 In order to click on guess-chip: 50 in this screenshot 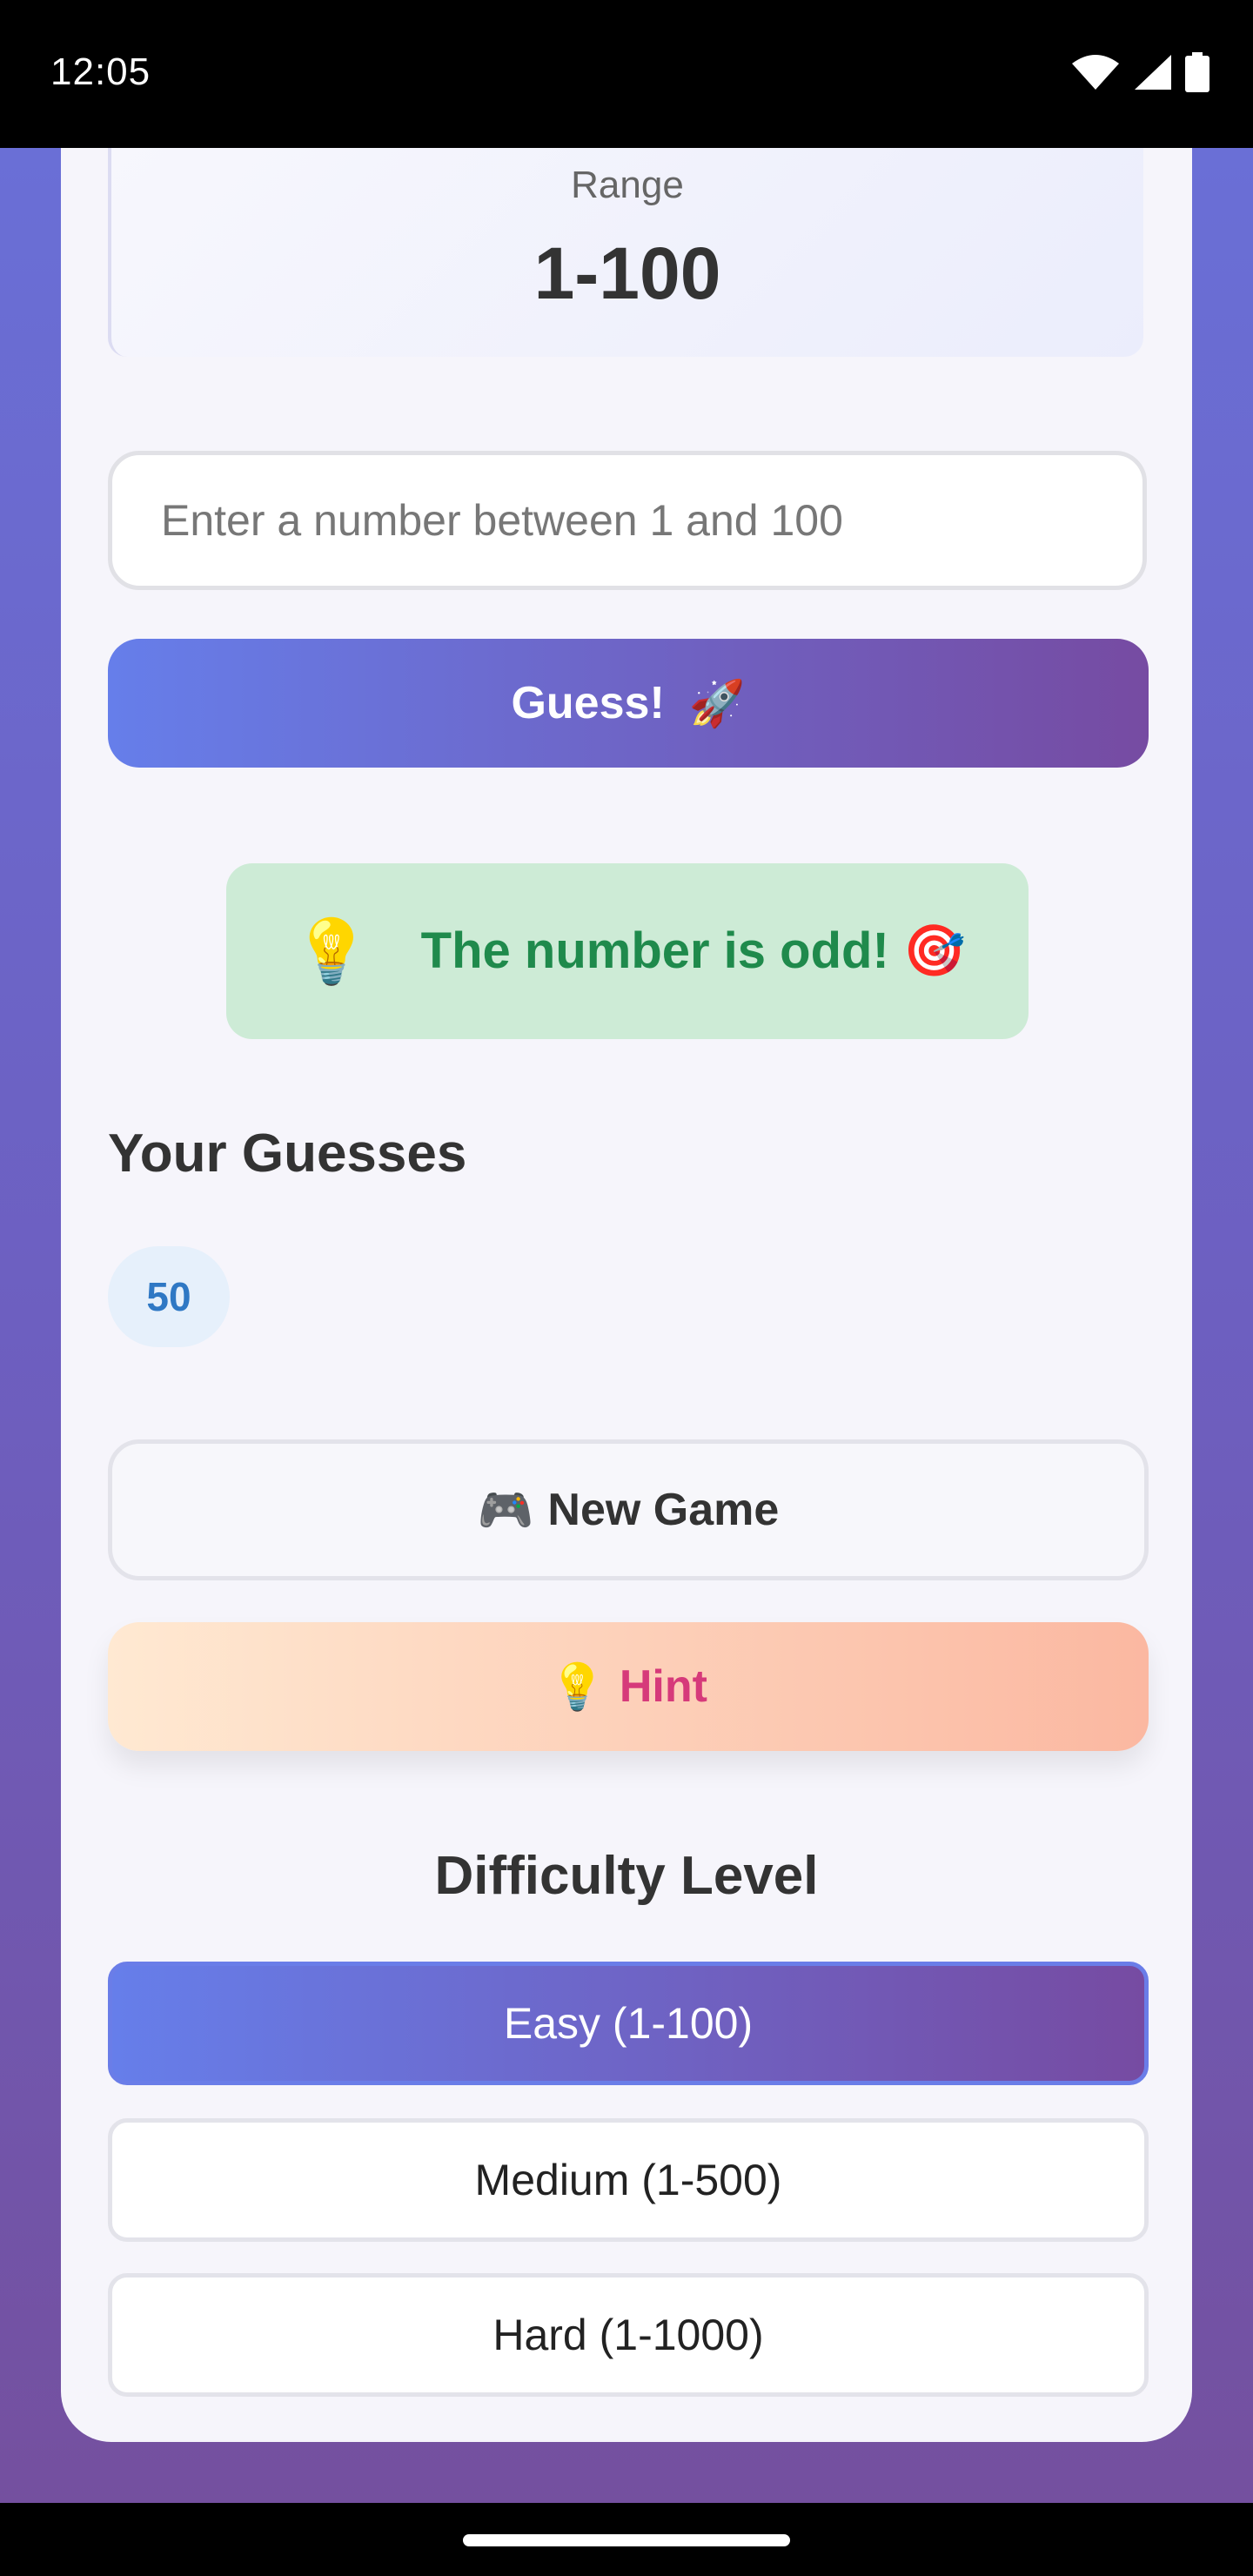, I will do `click(169, 1296)`.